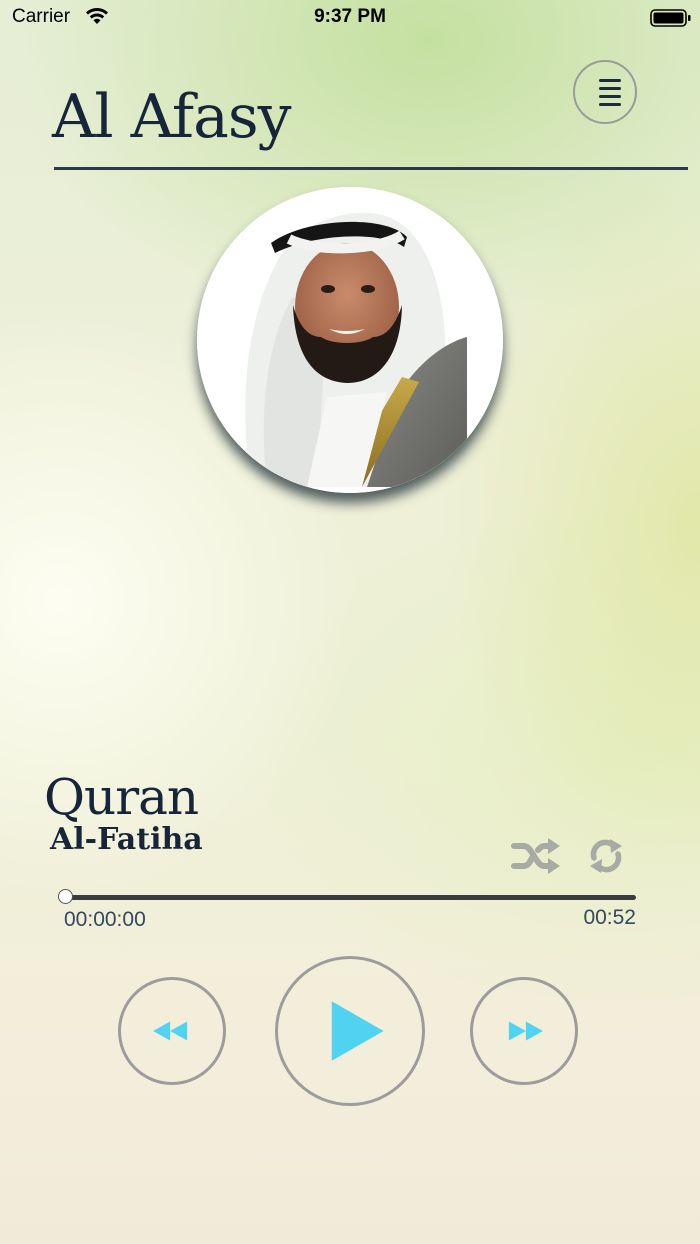 This screenshot has width=700, height=1244. I want to click on album-title: Quran, so click(121, 797).